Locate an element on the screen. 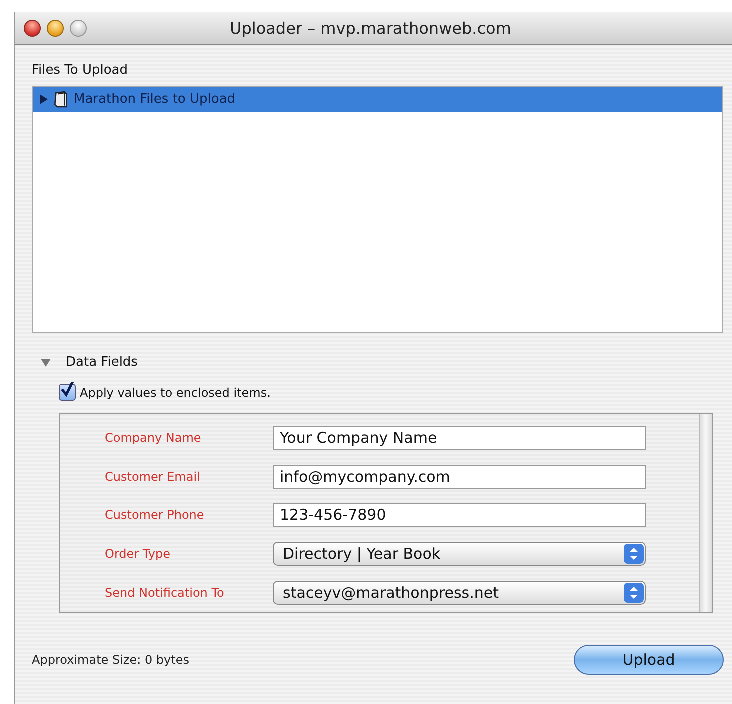  popup-menu: Directory | Year Book is located at coordinates (459, 554).